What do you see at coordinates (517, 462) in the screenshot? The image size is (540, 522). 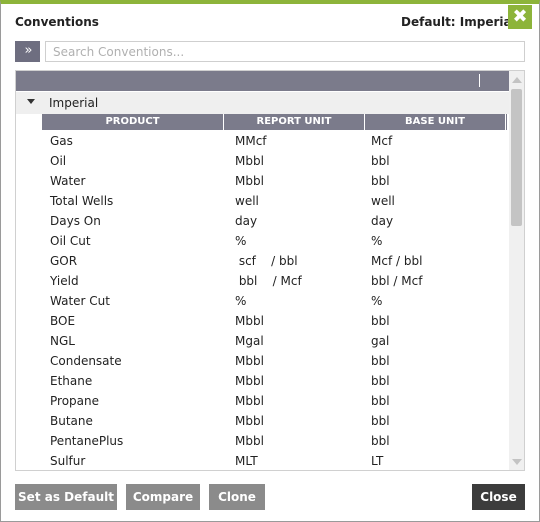 I see `scroll-down-icon` at bounding box center [517, 462].